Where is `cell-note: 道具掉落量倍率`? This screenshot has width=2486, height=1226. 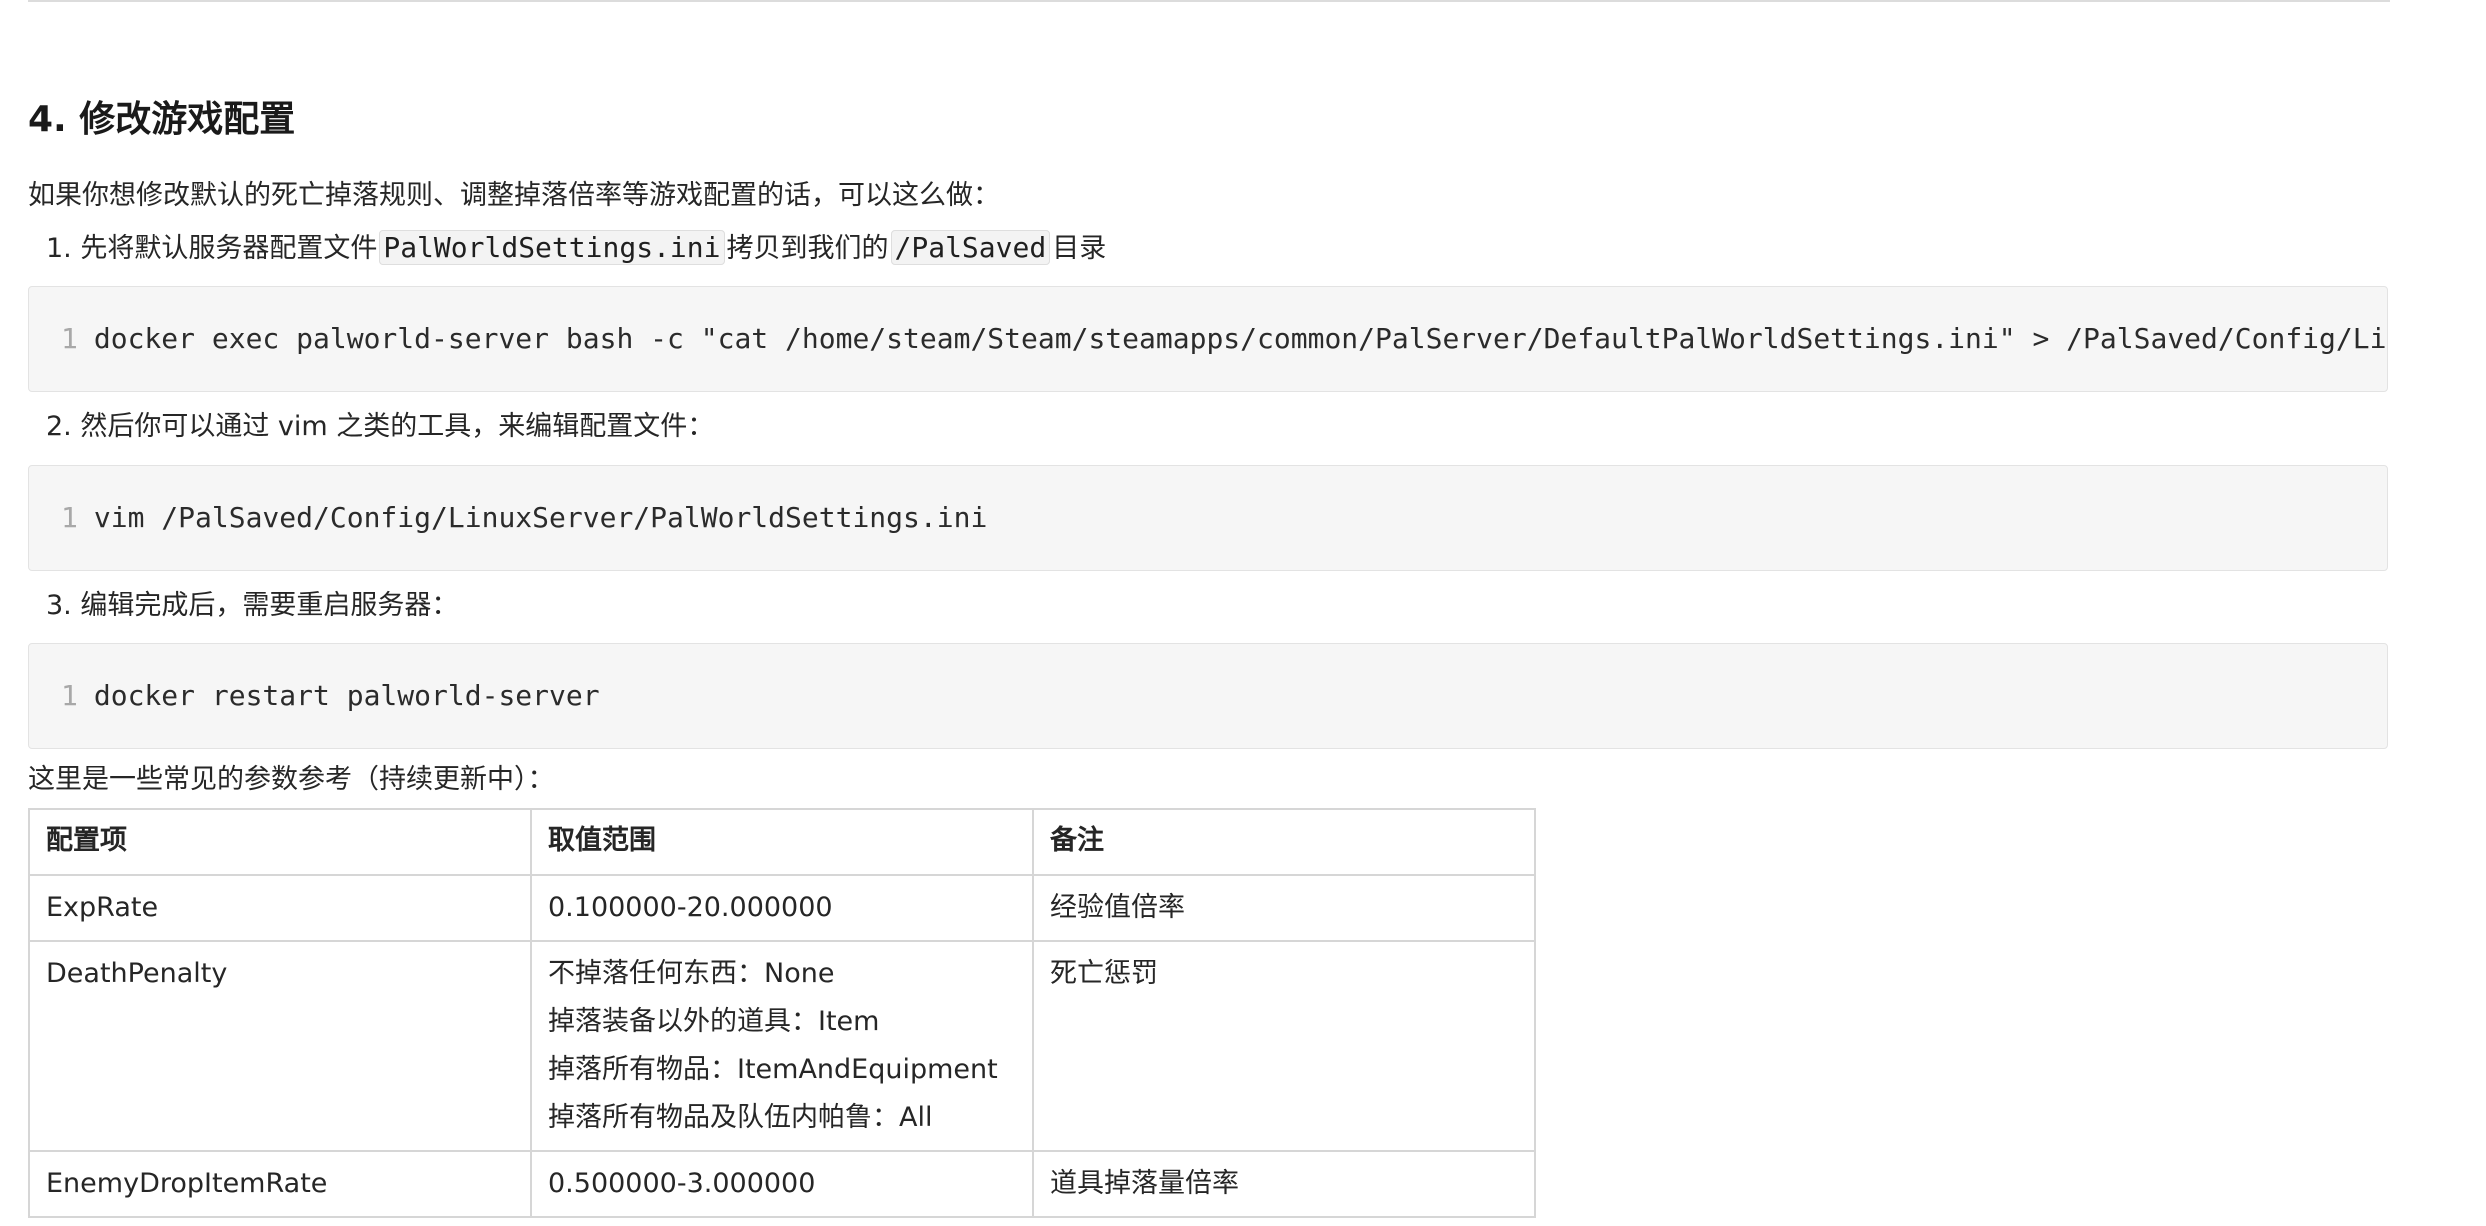 cell-note: 道具掉落量倍率 is located at coordinates (1284, 1184).